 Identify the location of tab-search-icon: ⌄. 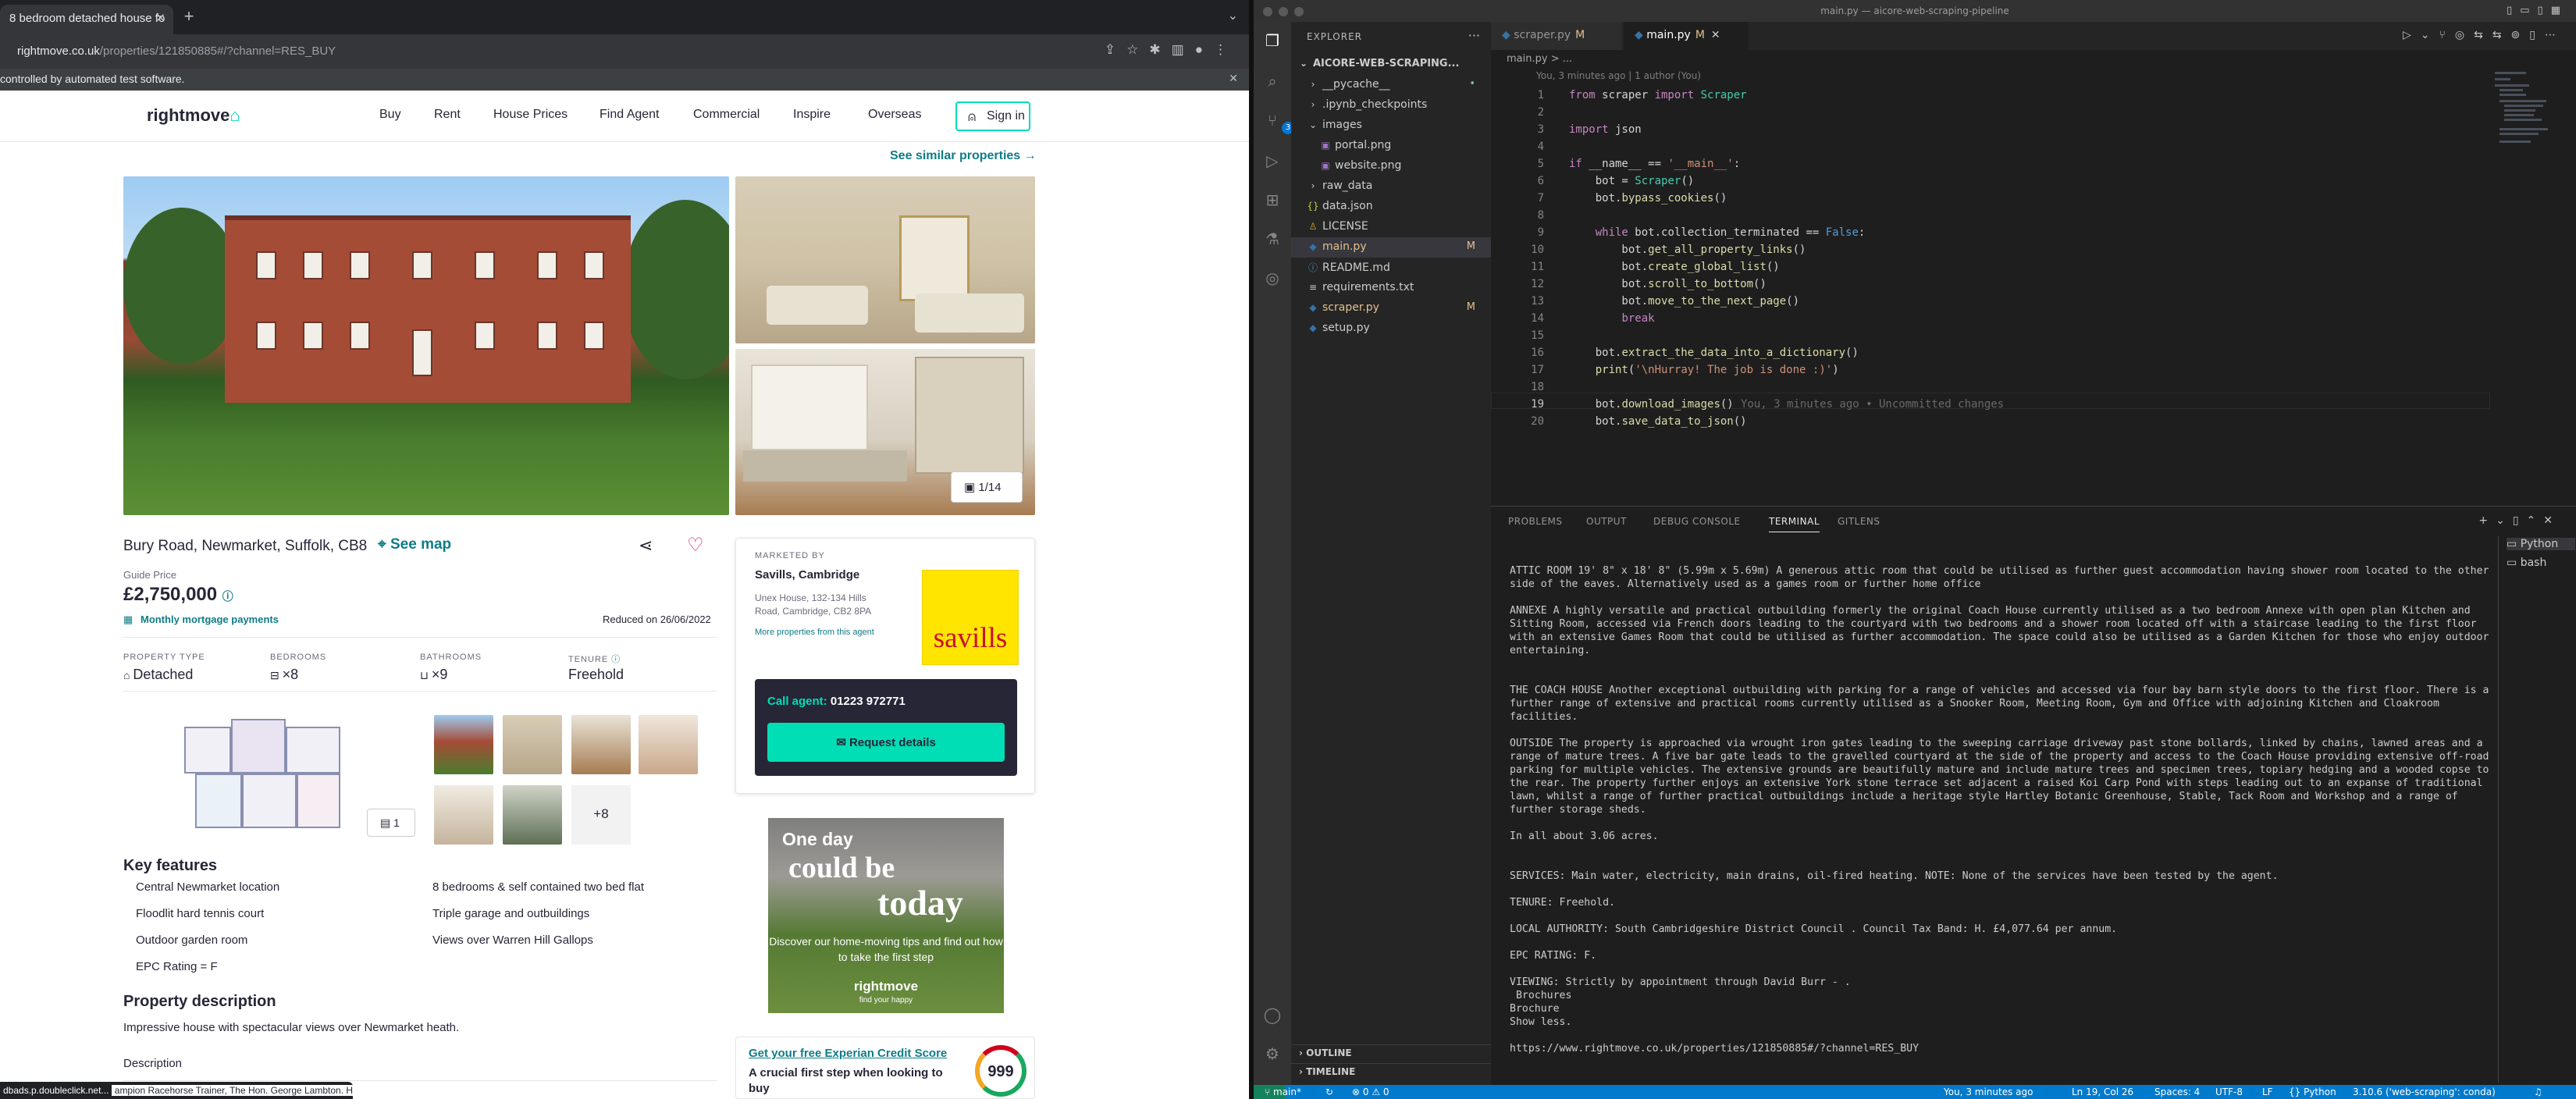
(1233, 16).